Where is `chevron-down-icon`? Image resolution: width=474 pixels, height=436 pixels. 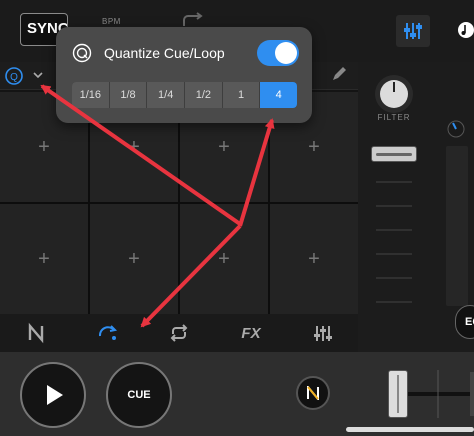 chevron-down-icon is located at coordinates (38, 75).